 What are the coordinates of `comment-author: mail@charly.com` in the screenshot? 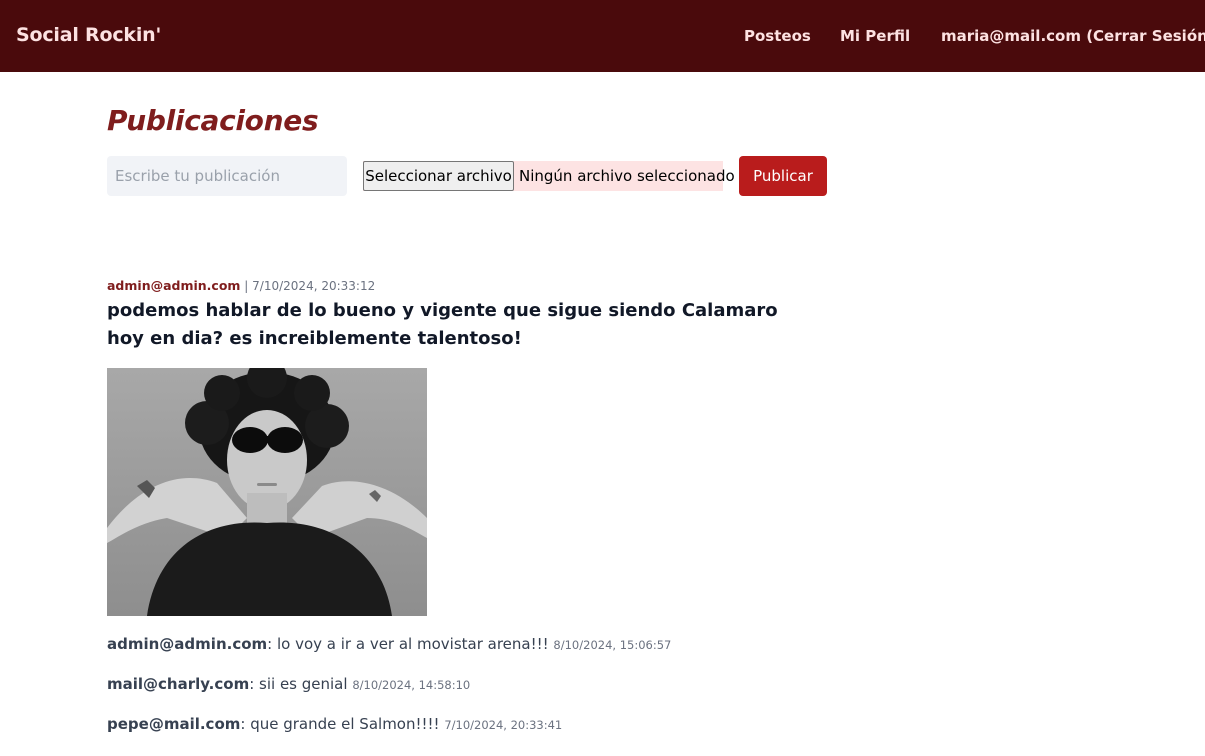 It's located at (178, 684).